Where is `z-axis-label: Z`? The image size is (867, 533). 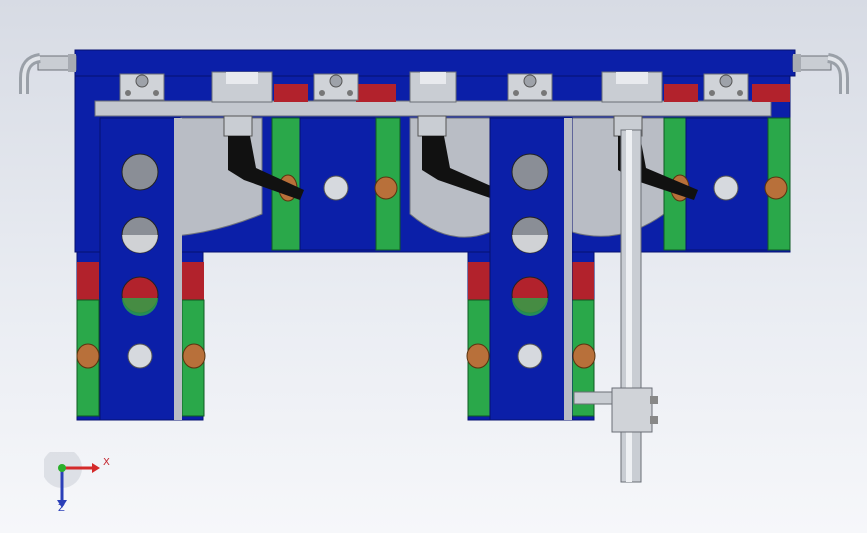
z-axis-label: Z is located at coordinates (61, 508).